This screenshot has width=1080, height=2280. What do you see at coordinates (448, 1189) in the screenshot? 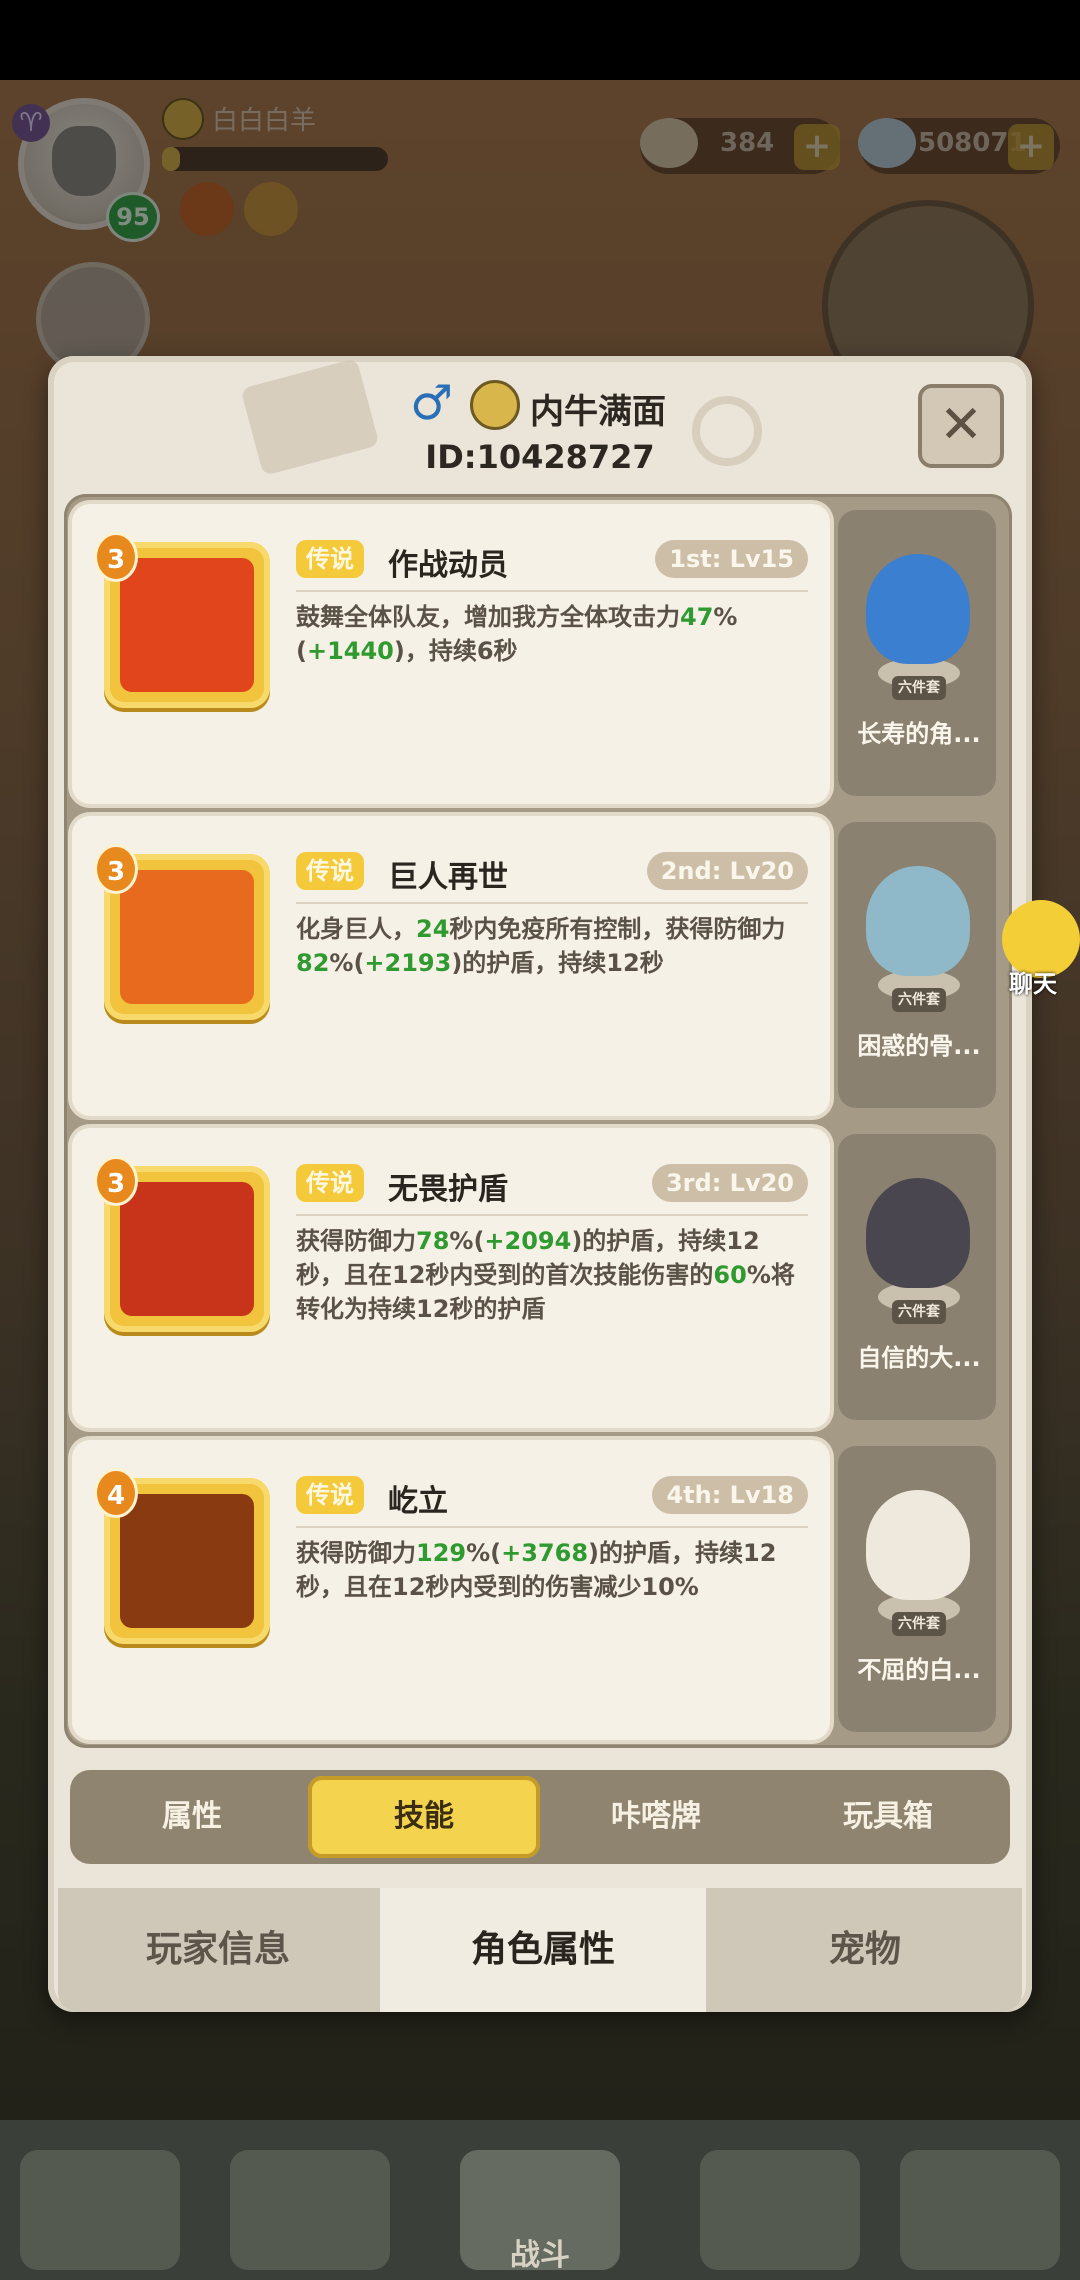
I see `skill-name: 无畏护盾` at bounding box center [448, 1189].